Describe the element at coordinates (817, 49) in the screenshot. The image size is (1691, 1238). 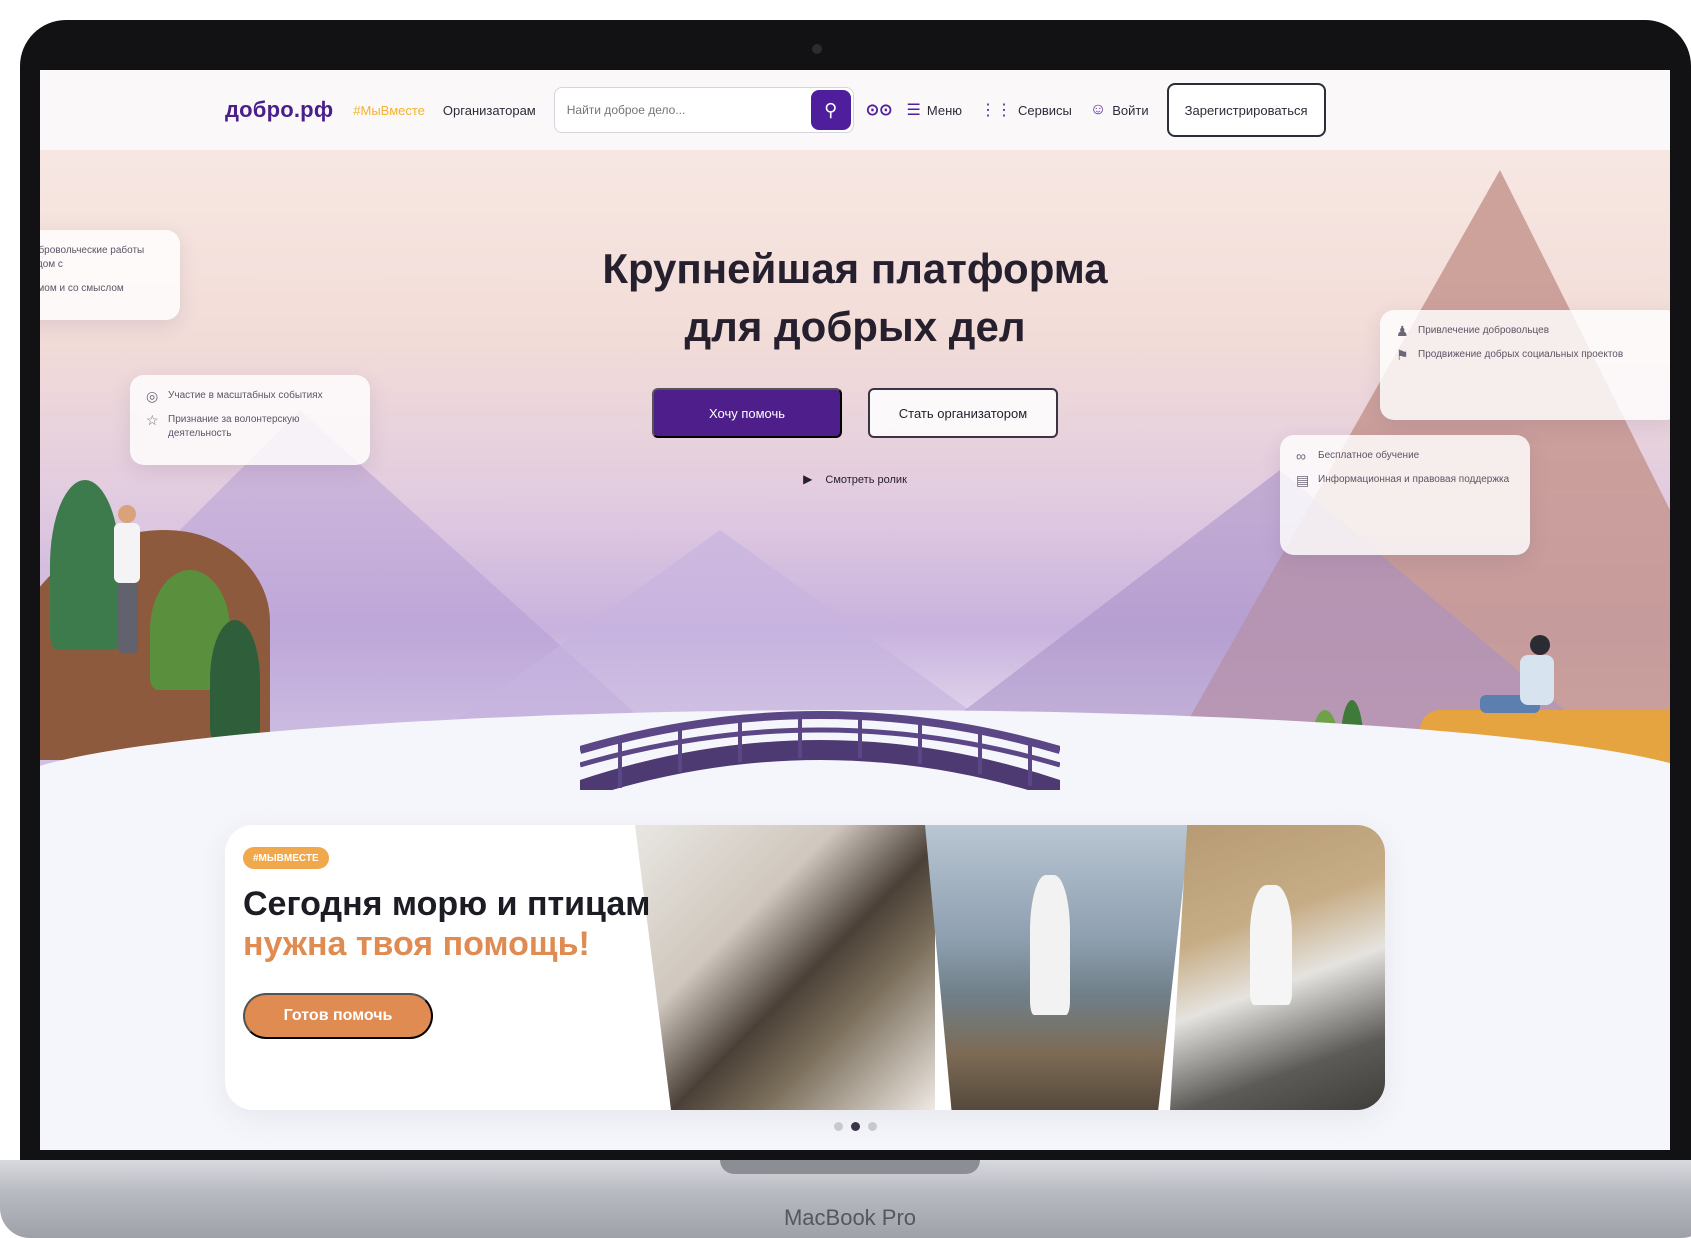
I see `camera` at that location.